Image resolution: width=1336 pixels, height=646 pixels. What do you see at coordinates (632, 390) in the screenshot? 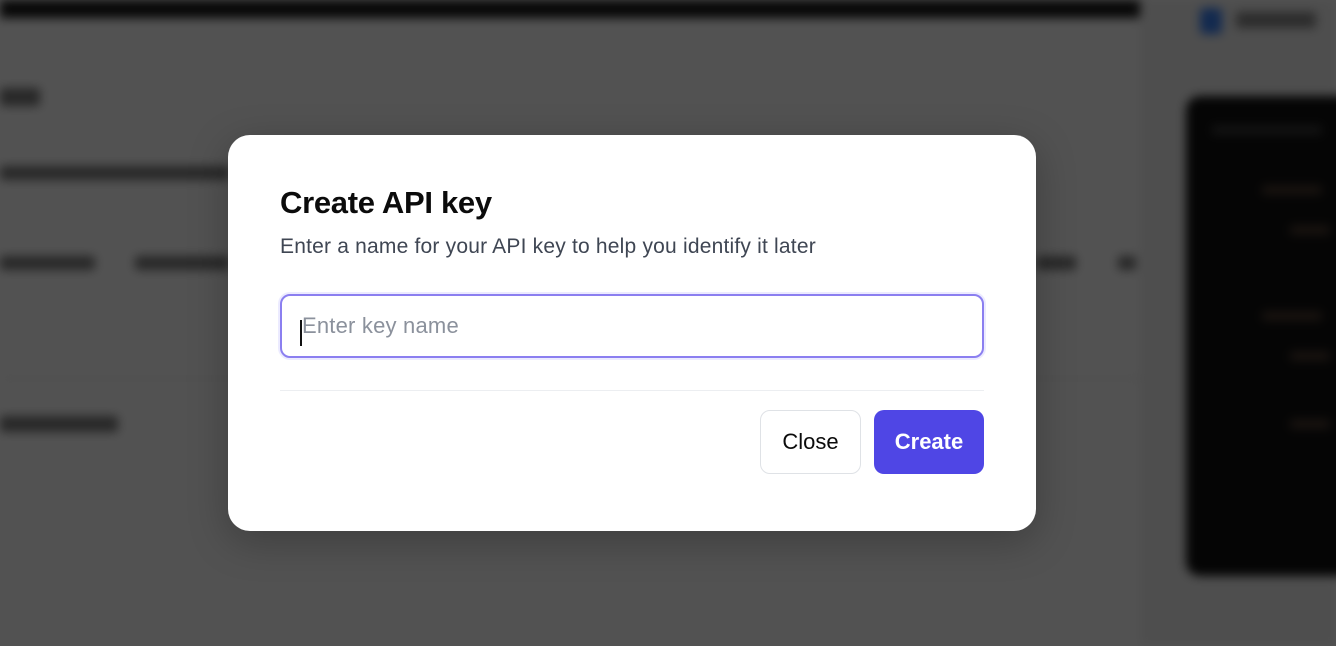
I see `dialog-divider` at bounding box center [632, 390].